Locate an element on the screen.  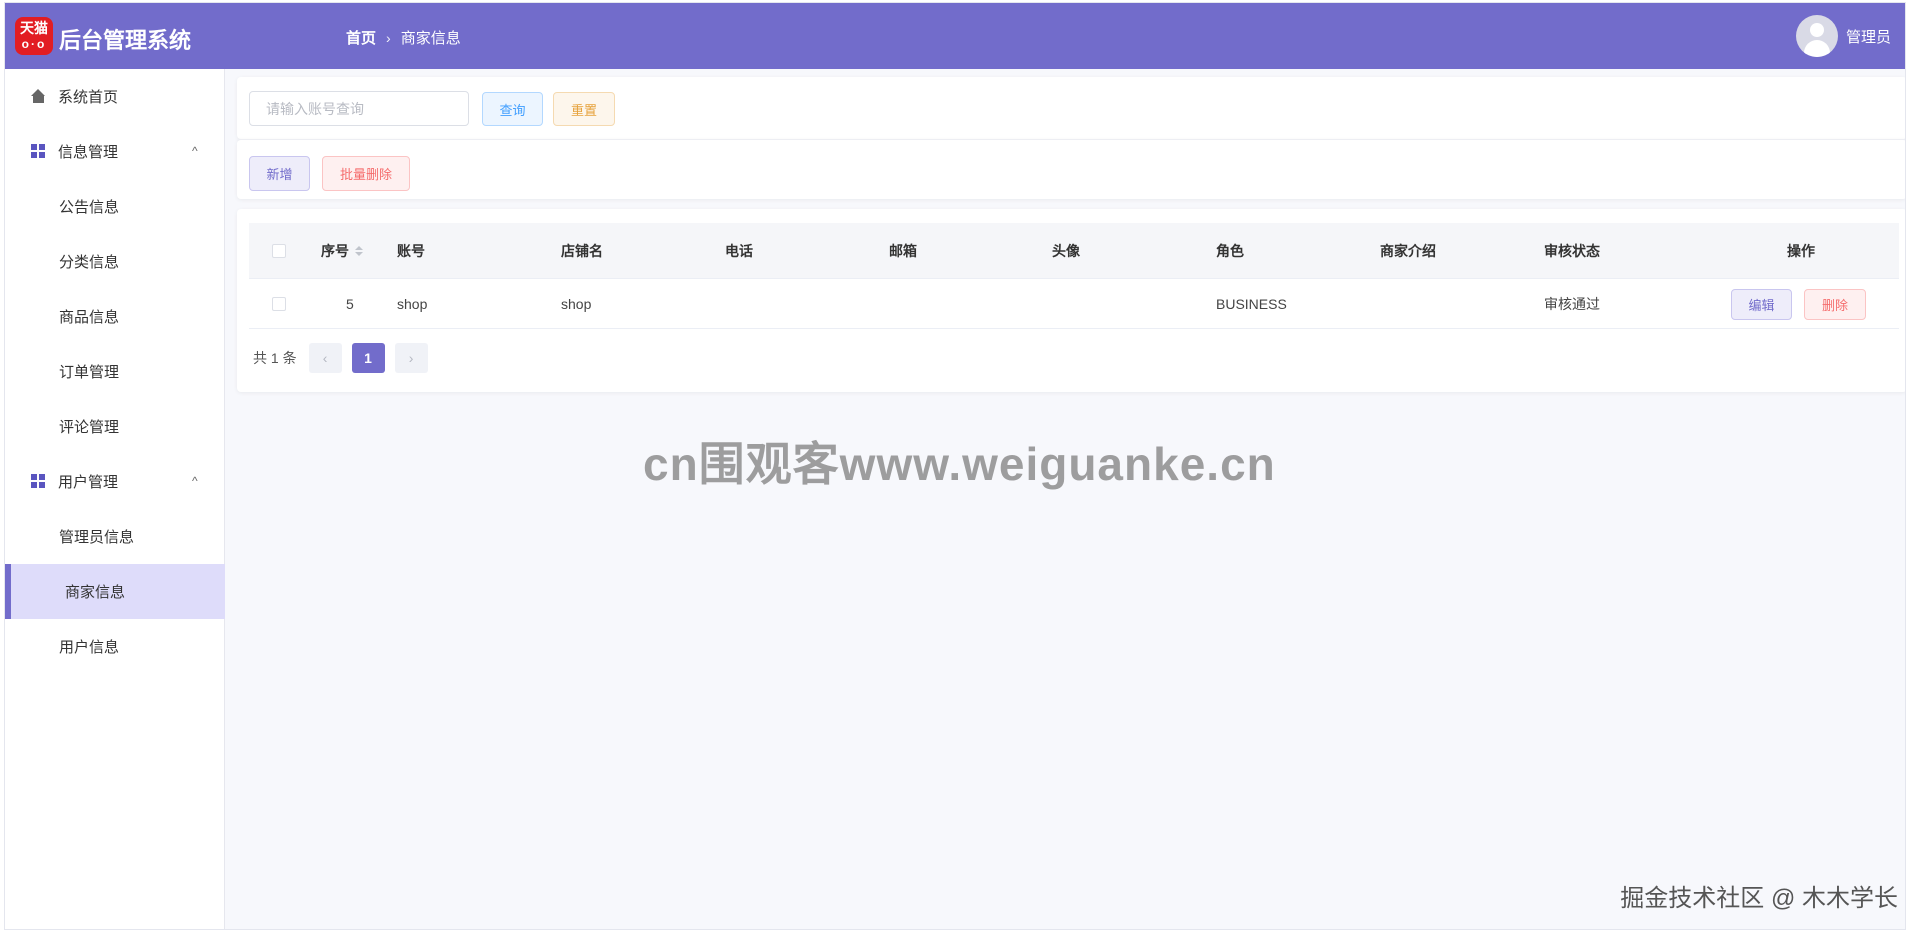
prev-page-button: ‹ is located at coordinates (325, 358).